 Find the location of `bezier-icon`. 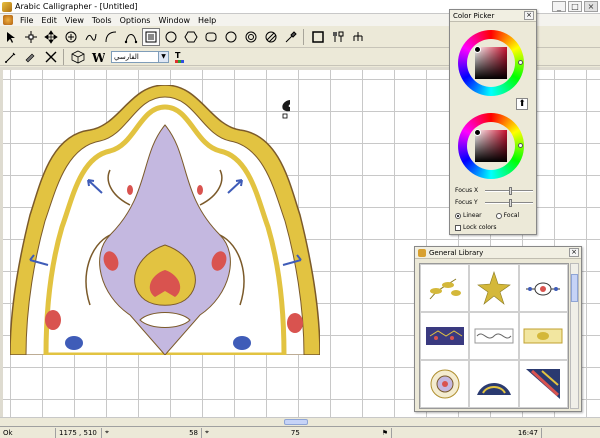

bezier-icon is located at coordinates (131, 37).